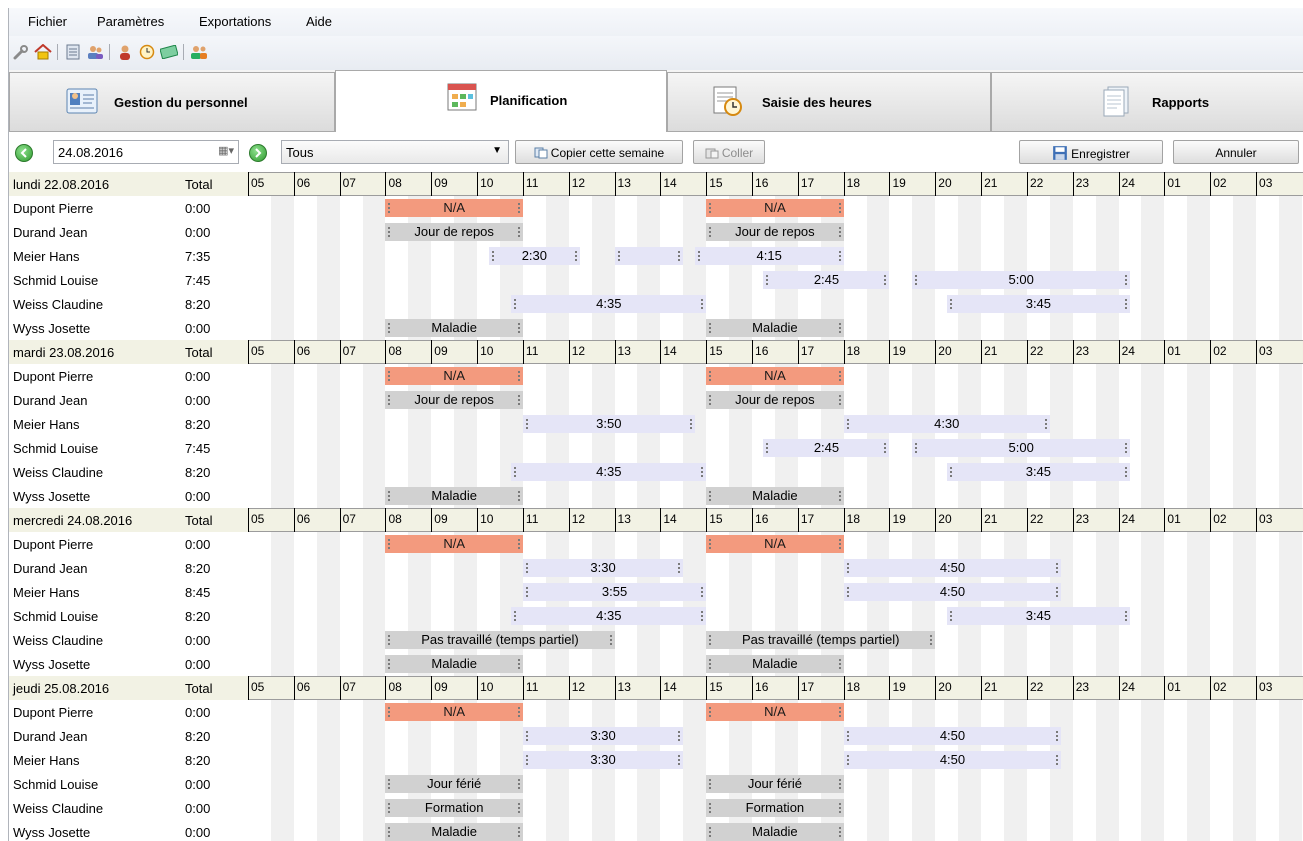  Describe the element at coordinates (172, 102) in the screenshot. I see `tab-gestion-du-personnel: Gestion du personnel` at that location.